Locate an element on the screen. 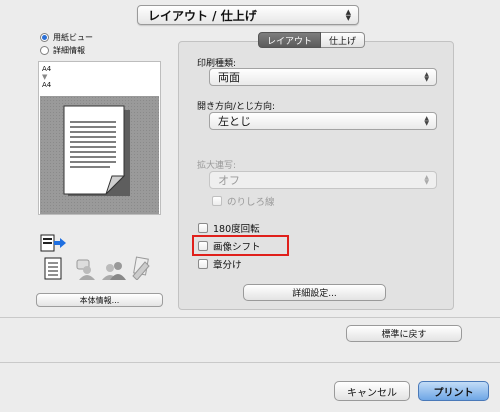  paper-to: A4 is located at coordinates (47, 85).